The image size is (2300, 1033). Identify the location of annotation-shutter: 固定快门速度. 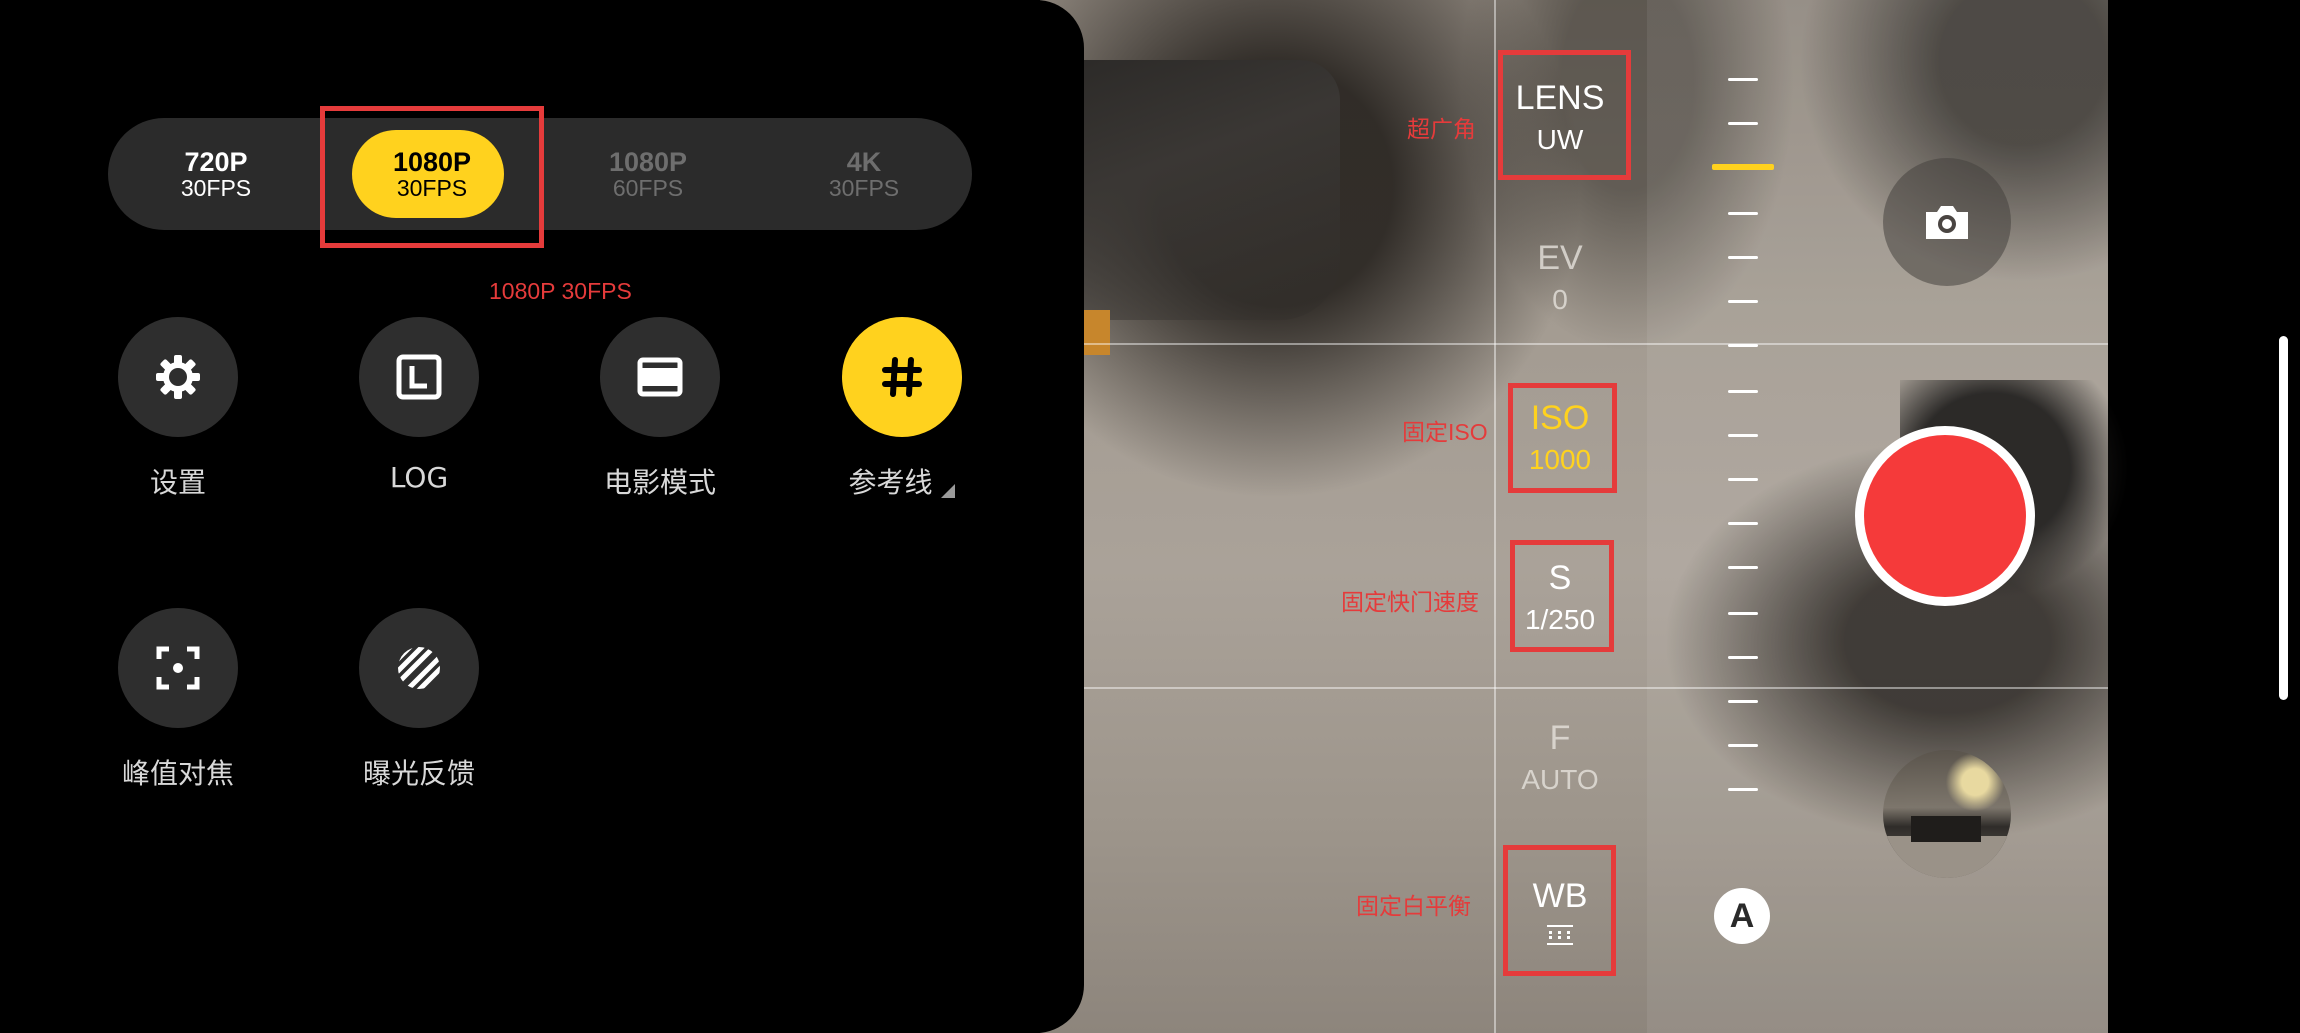
(1410, 602).